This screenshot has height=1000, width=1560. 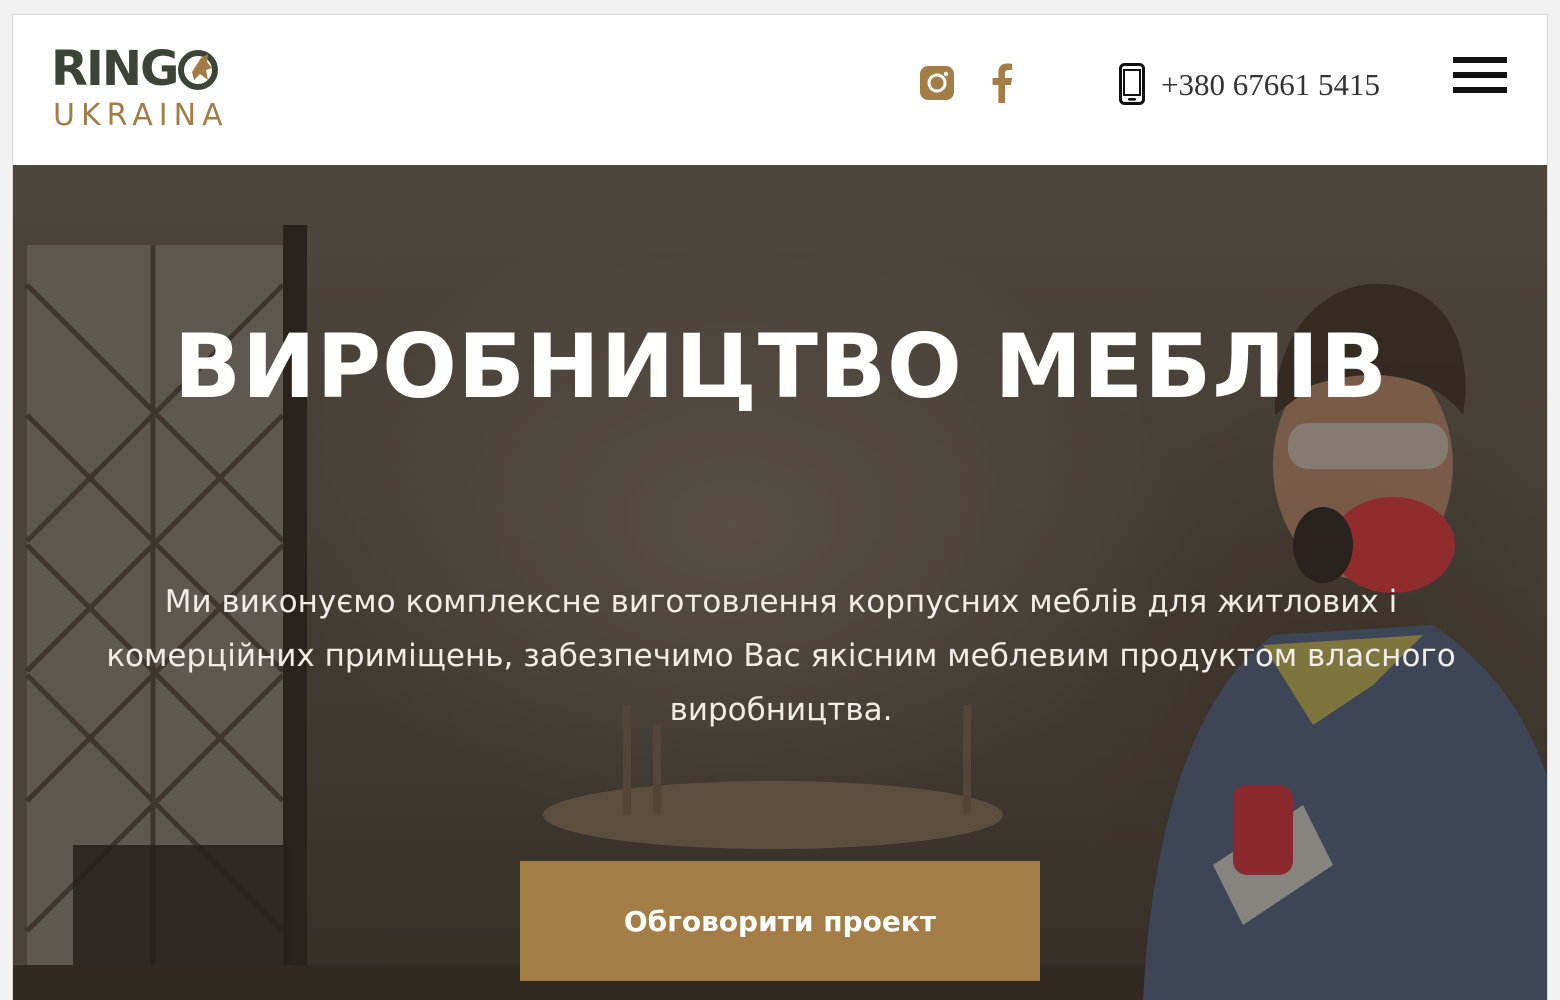 I want to click on logo-o-mark, so click(x=198, y=70).